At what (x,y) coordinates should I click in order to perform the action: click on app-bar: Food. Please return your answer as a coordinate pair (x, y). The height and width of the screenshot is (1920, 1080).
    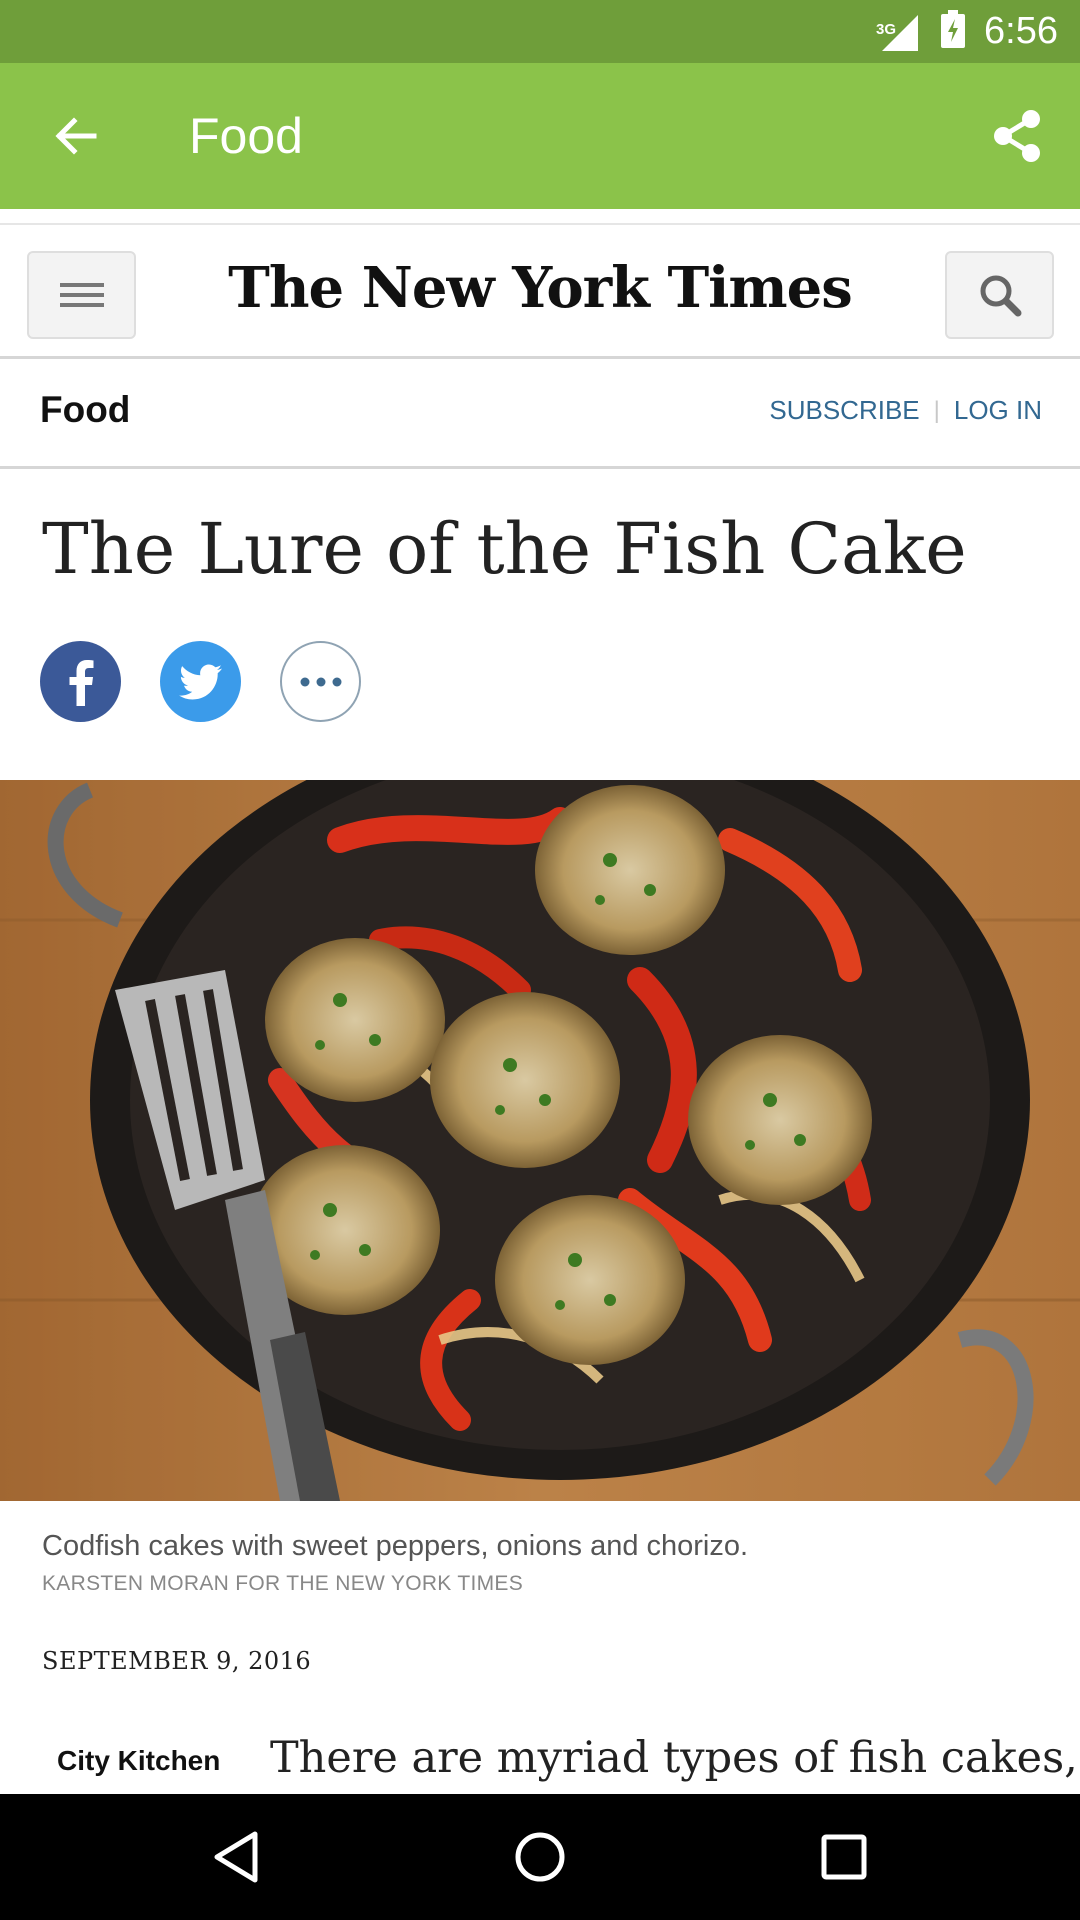
    Looking at the image, I should click on (540, 136).